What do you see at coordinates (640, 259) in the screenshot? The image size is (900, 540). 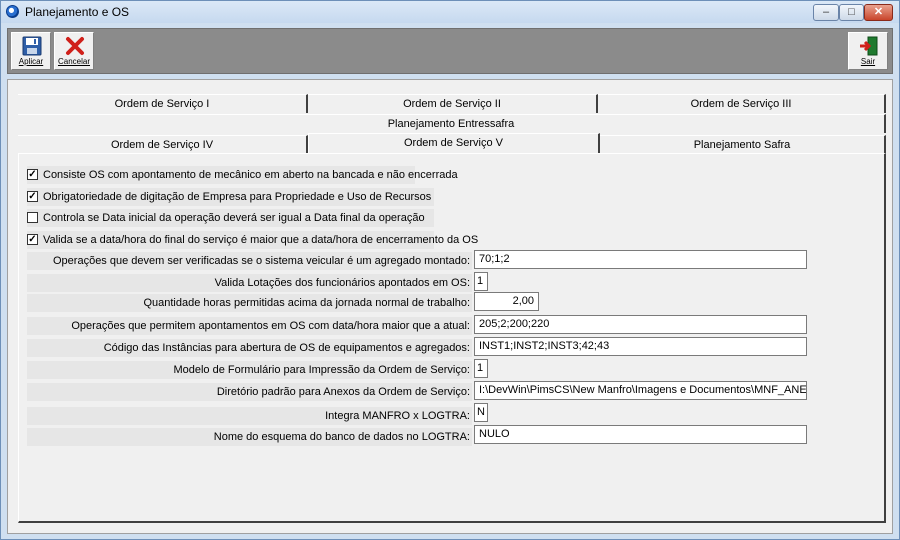 I see `field-operacoes-agregado: 70;1;2` at bounding box center [640, 259].